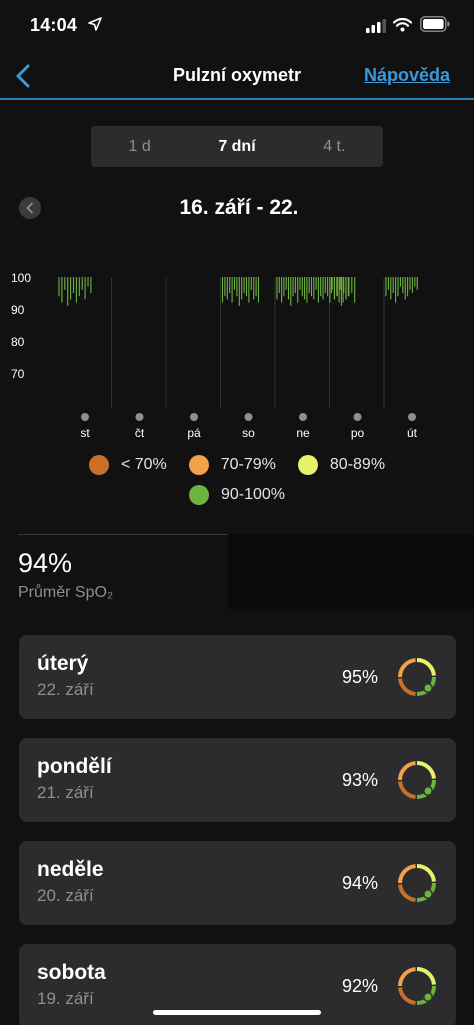 This screenshot has width=474, height=1025. I want to click on location-arrow-icon, so click(95, 24).